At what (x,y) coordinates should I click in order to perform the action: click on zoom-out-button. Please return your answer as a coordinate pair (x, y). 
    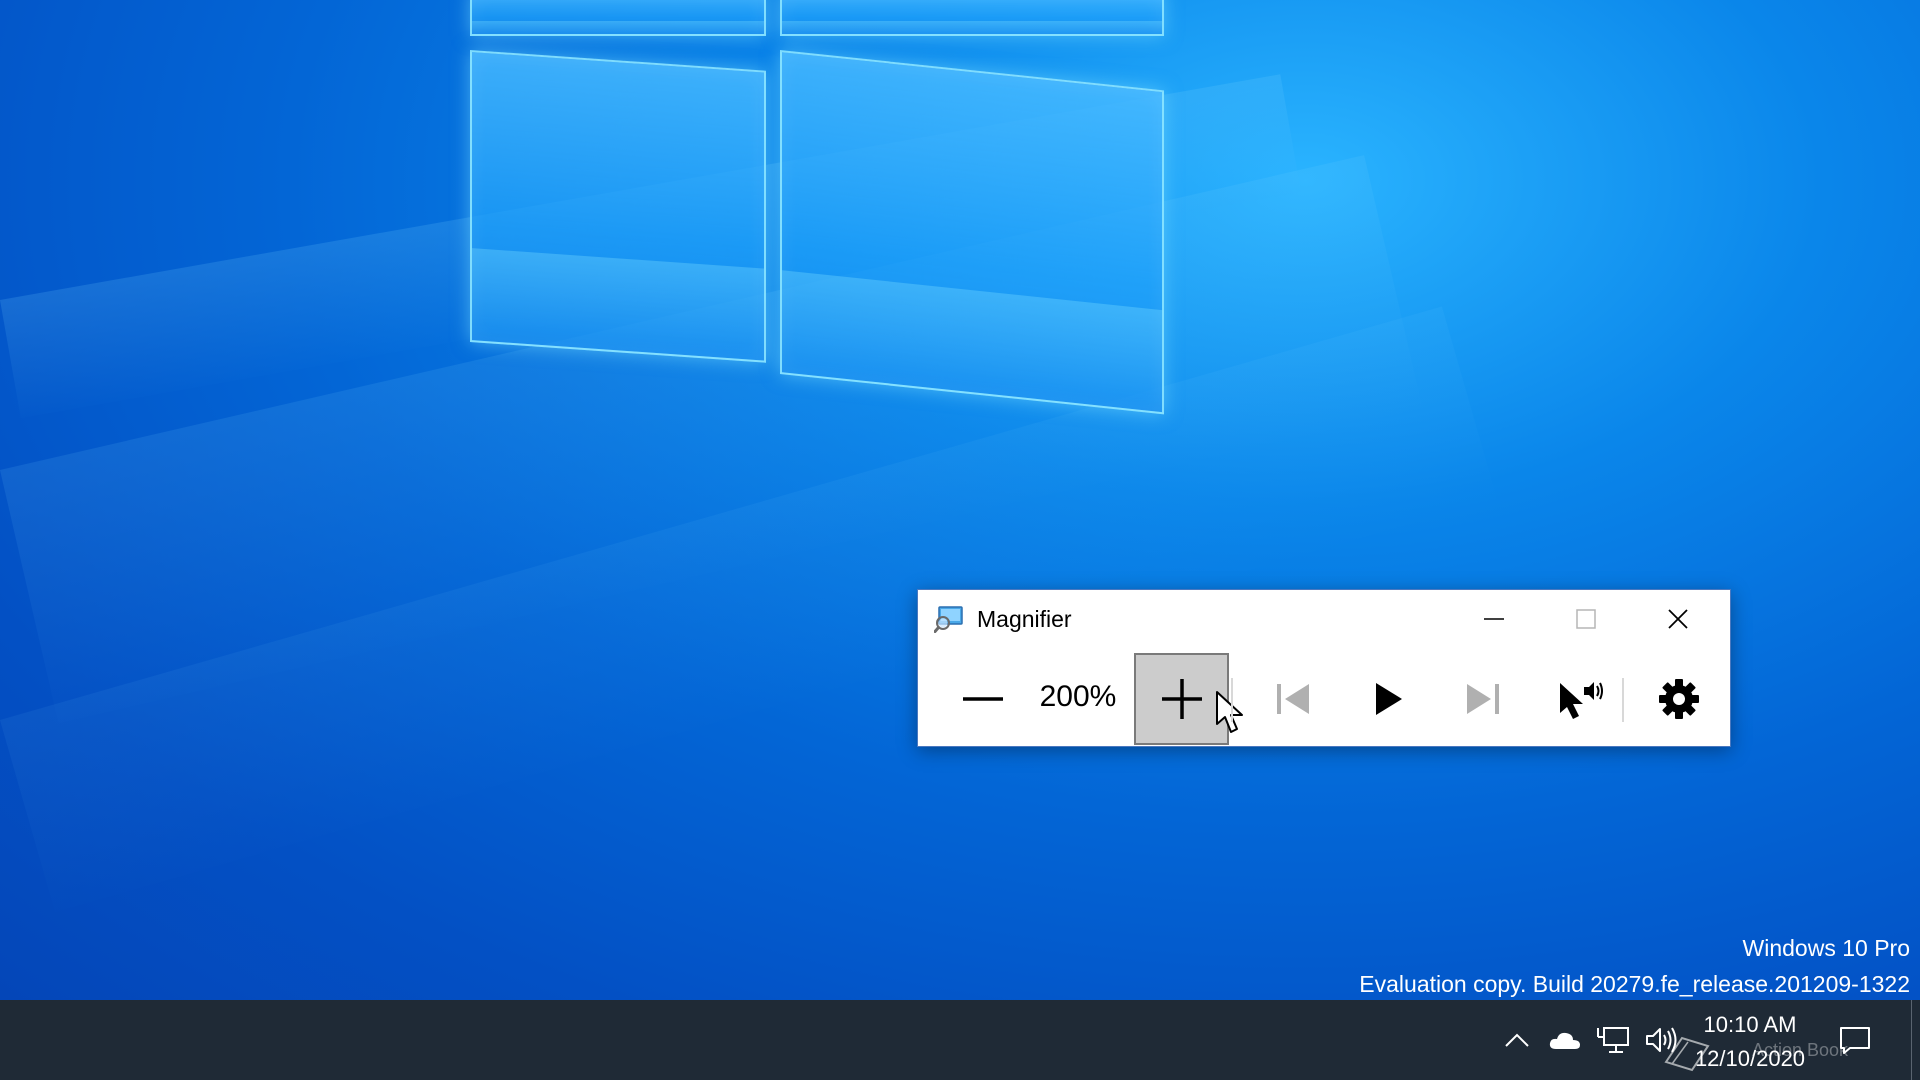
    Looking at the image, I should click on (983, 699).